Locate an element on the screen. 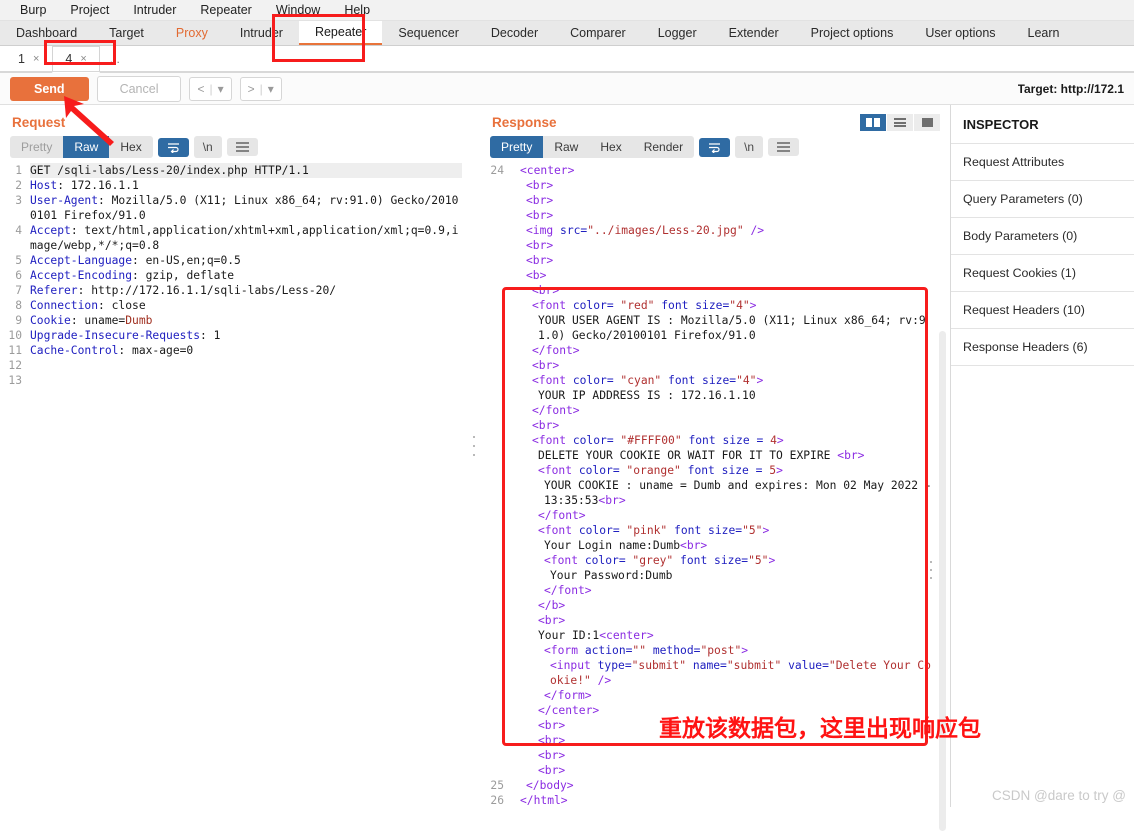 This screenshot has width=1134, height=831. code-token: Accept-Language is located at coordinates (81, 260).